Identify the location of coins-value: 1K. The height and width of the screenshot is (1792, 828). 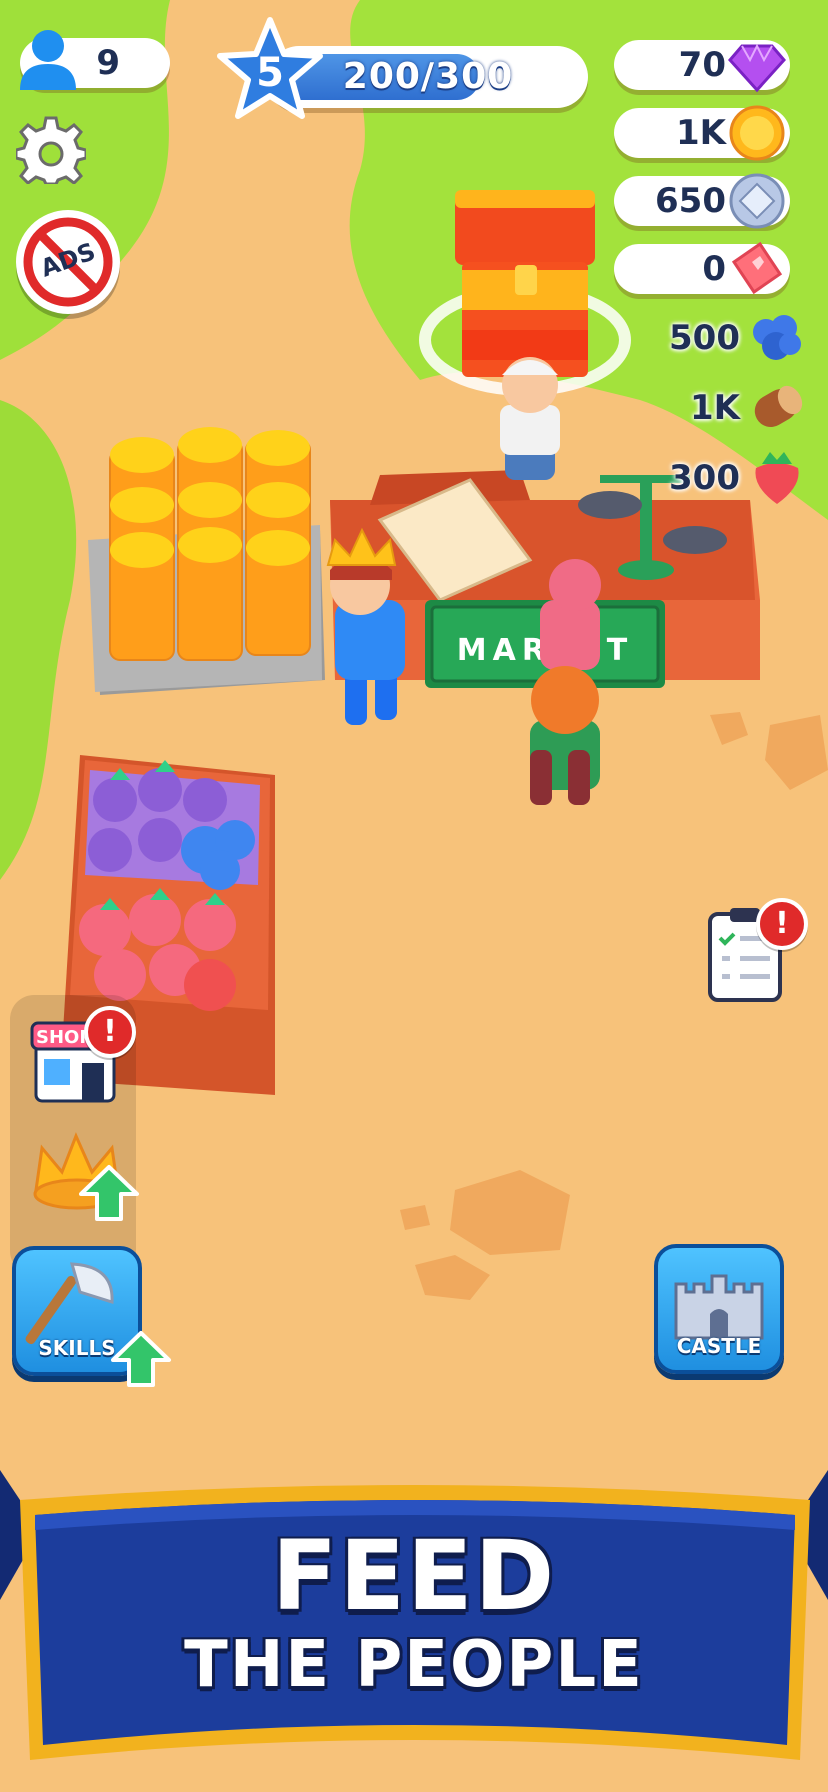
(700, 133).